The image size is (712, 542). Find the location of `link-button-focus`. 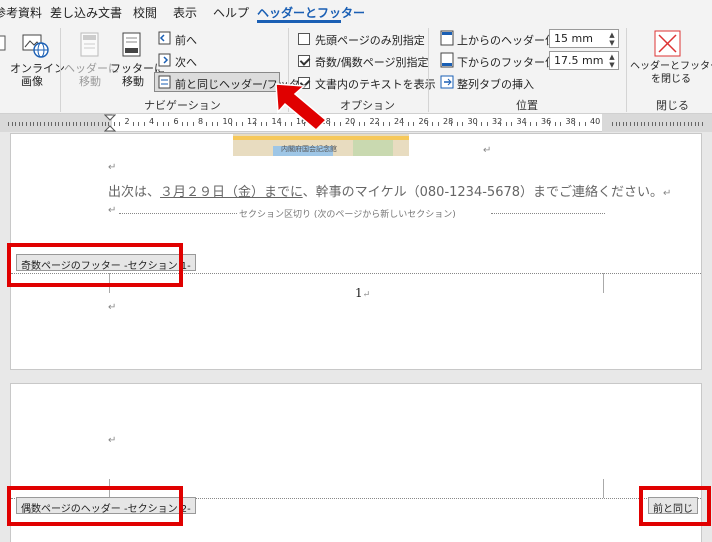

link-button-focus is located at coordinates (217, 82).